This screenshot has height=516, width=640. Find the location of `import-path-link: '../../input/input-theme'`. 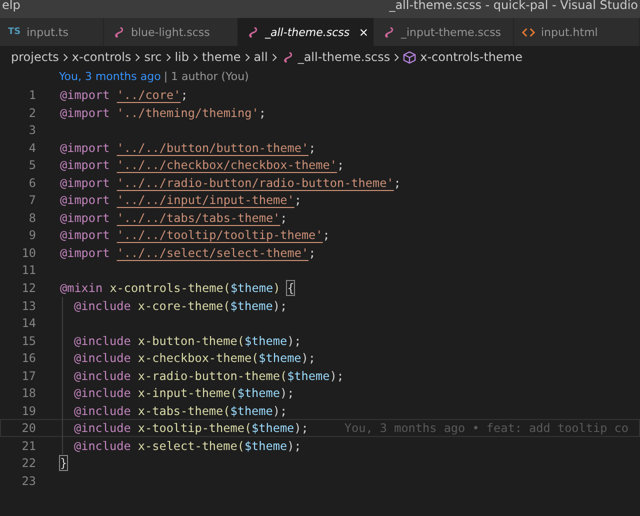

import-path-link: '../../input/input-theme' is located at coordinates (205, 200).